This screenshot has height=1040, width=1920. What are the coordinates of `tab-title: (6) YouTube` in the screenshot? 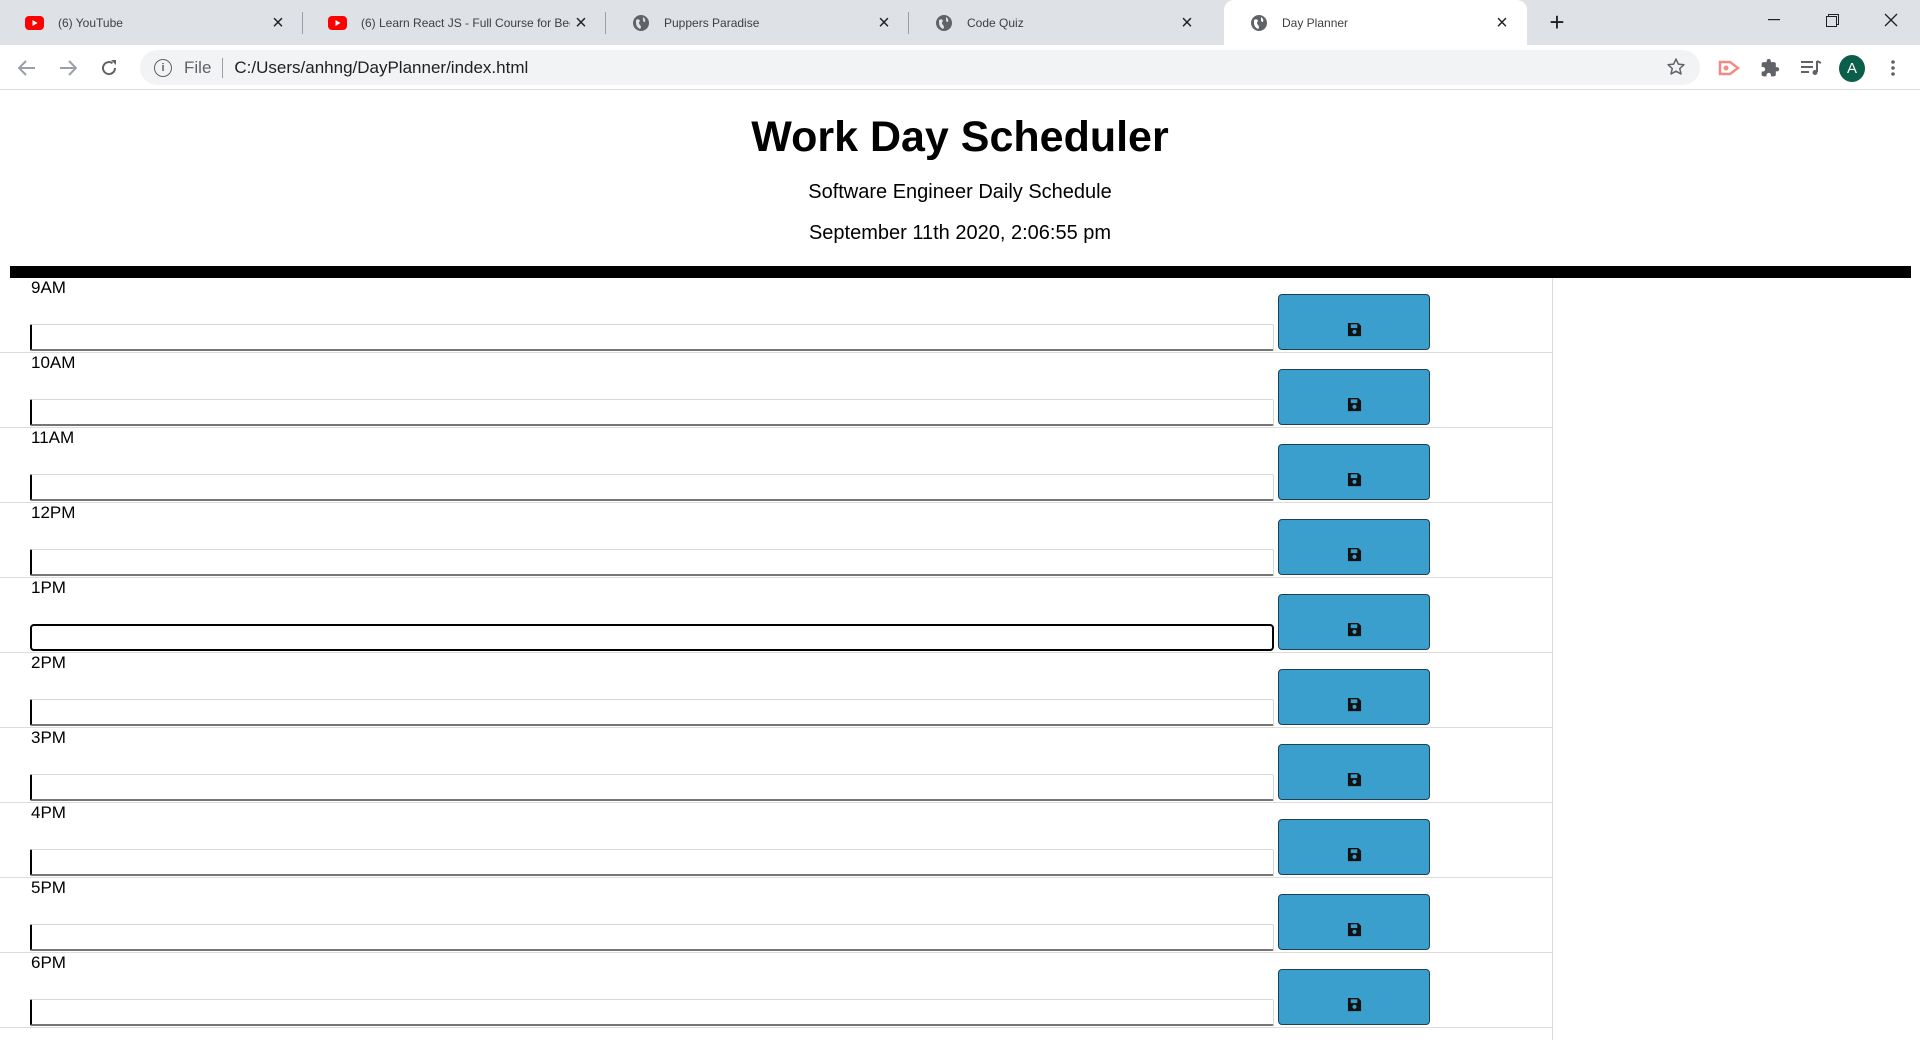 It's located at (90, 22).